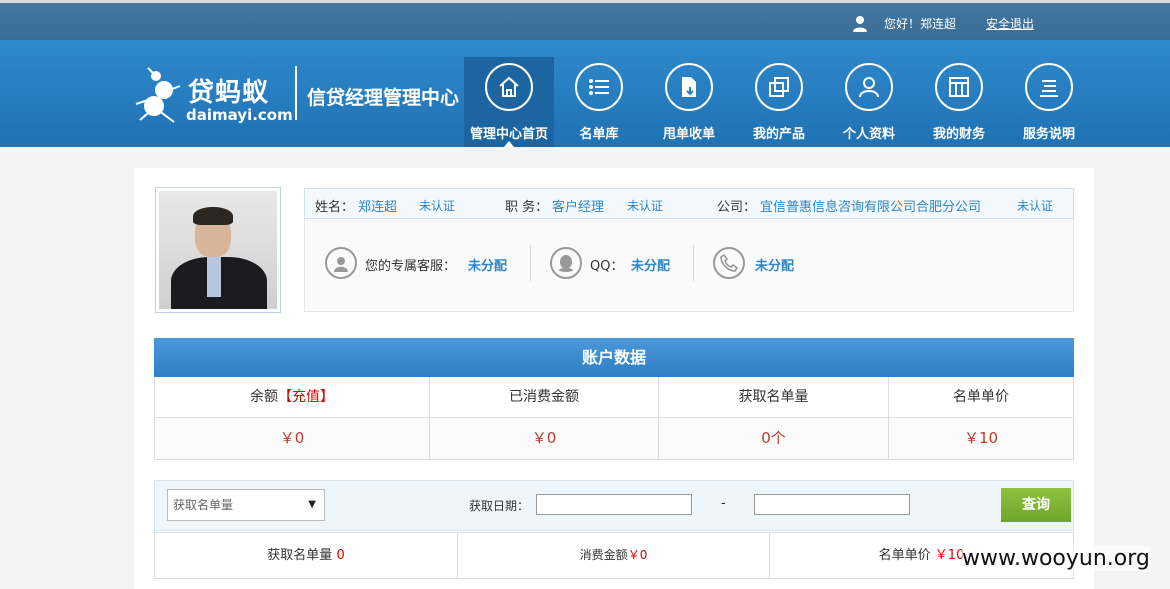 This screenshot has width=1170, height=589. Describe the element at coordinates (779, 87) in the screenshot. I see `stacked-windows-icon` at that location.